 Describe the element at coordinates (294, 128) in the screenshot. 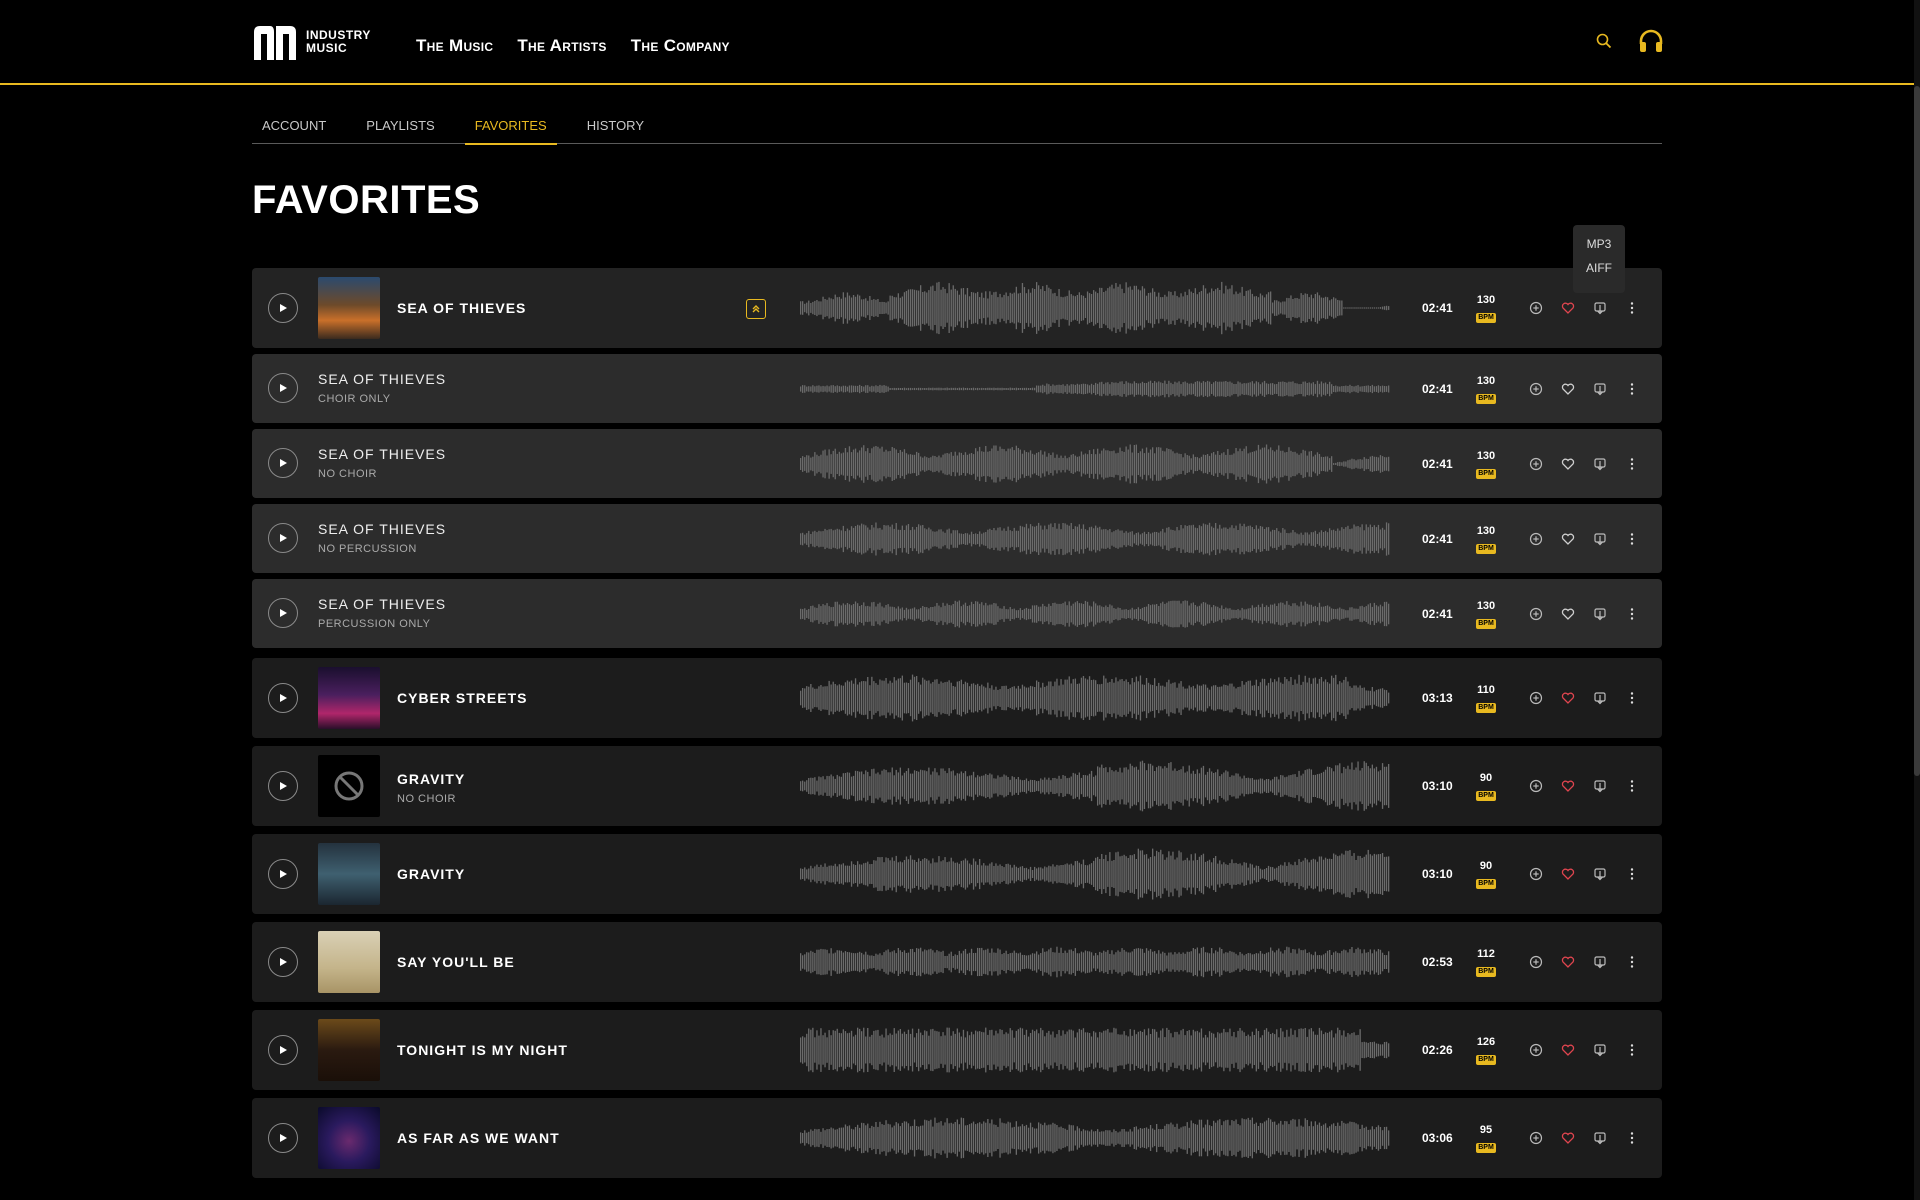

I see `tab-account: ACCOUNT` at that location.